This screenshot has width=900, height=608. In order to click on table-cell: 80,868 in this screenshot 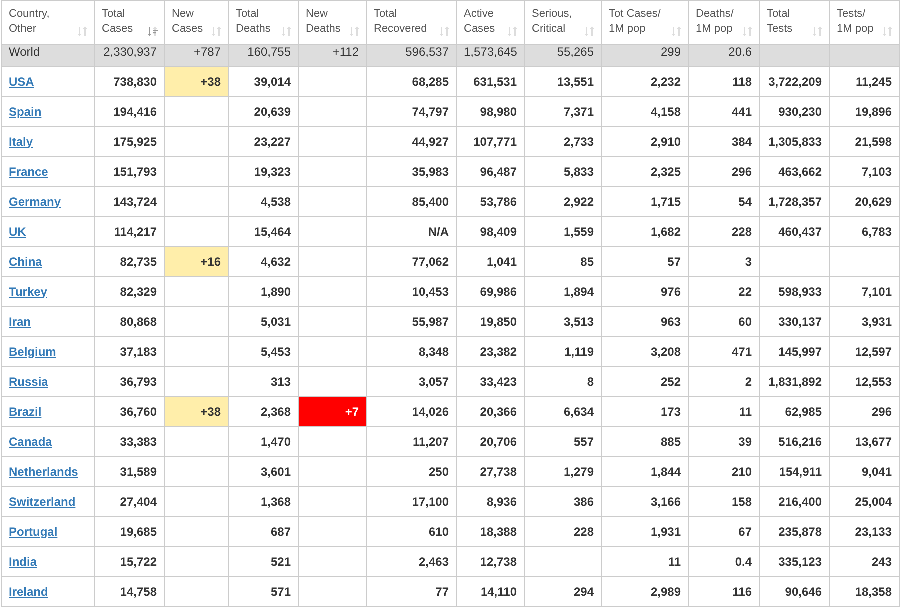, I will do `click(129, 321)`.